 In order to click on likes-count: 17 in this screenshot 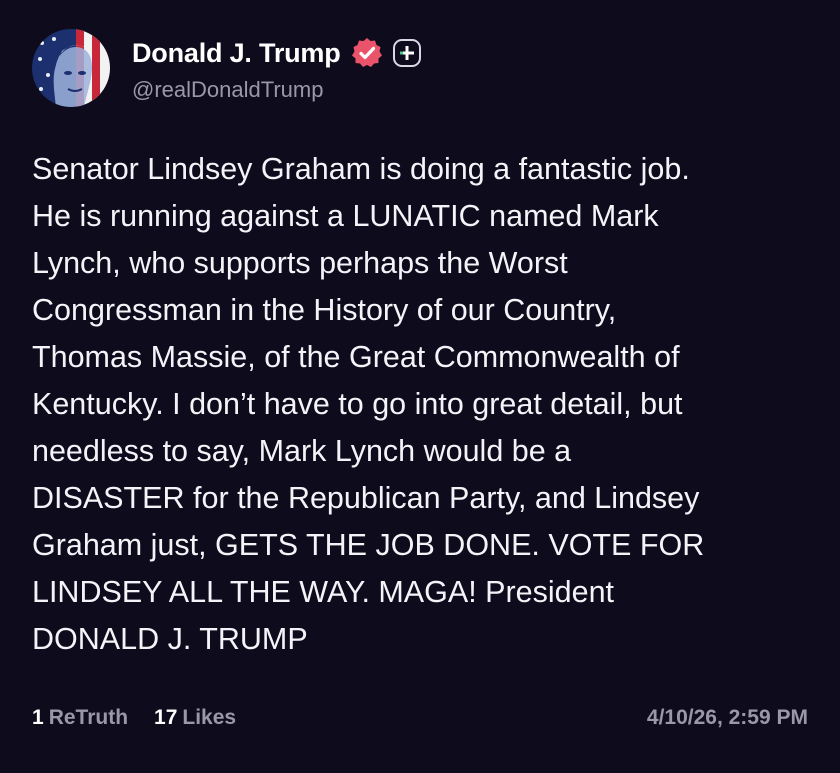, I will do `click(166, 717)`.